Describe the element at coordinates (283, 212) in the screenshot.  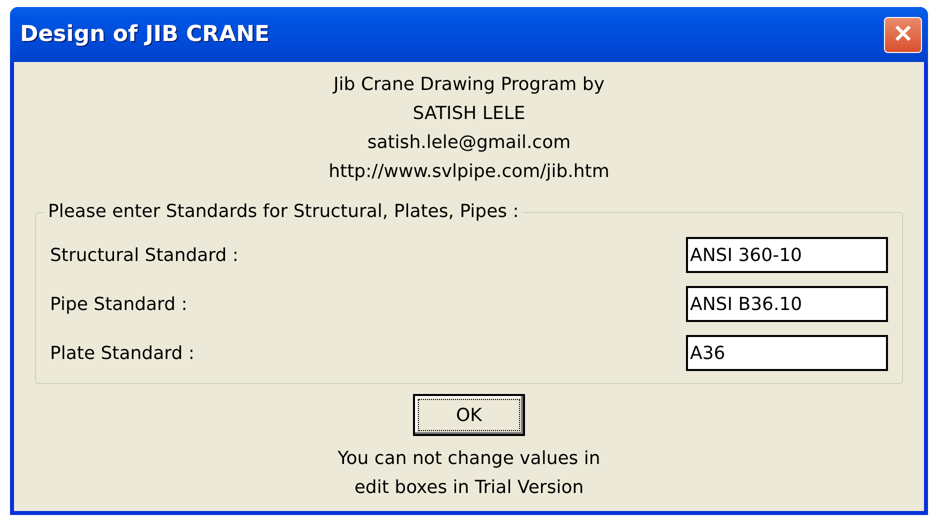
I see `group-title: Please enter Standards for Structural, Plates, Pipes :` at that location.